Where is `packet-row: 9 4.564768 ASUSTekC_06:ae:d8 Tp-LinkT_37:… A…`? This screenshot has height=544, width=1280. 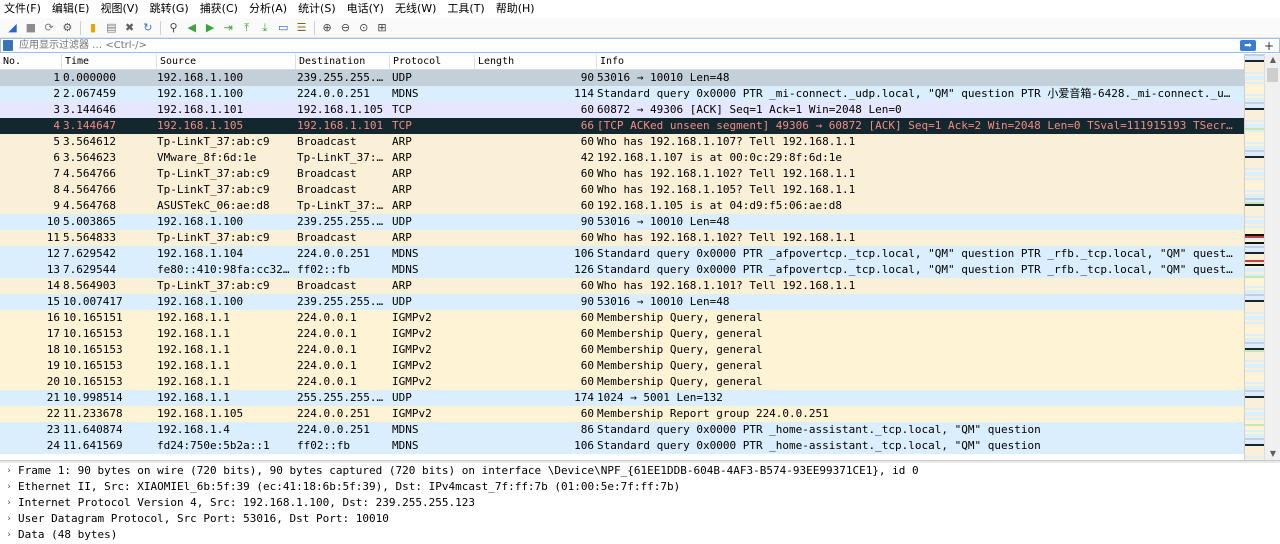 packet-row: 9 4.564768 ASUSTekC_06:ae:d8 Tp-LinkT_37:… A… is located at coordinates (632, 206).